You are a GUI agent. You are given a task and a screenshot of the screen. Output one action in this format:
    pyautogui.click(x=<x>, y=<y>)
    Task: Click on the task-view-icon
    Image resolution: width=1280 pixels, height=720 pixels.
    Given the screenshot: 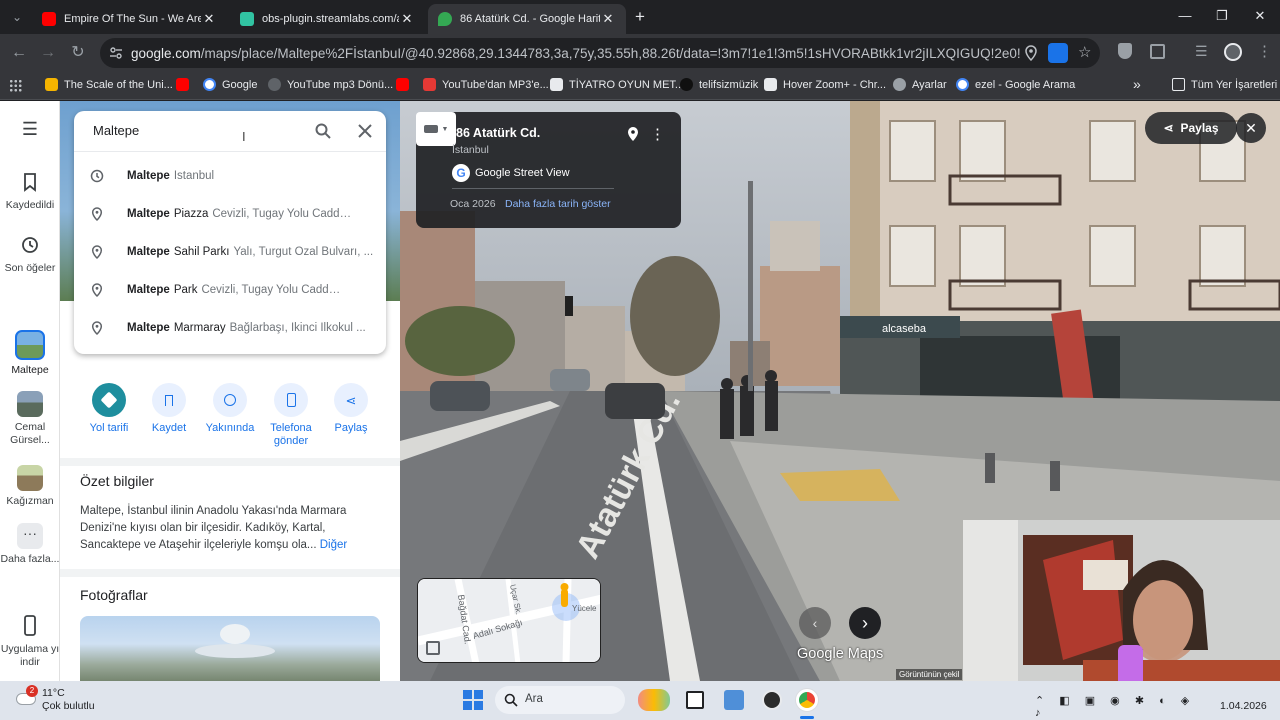 What is the action you would take?
    pyautogui.click(x=695, y=700)
    